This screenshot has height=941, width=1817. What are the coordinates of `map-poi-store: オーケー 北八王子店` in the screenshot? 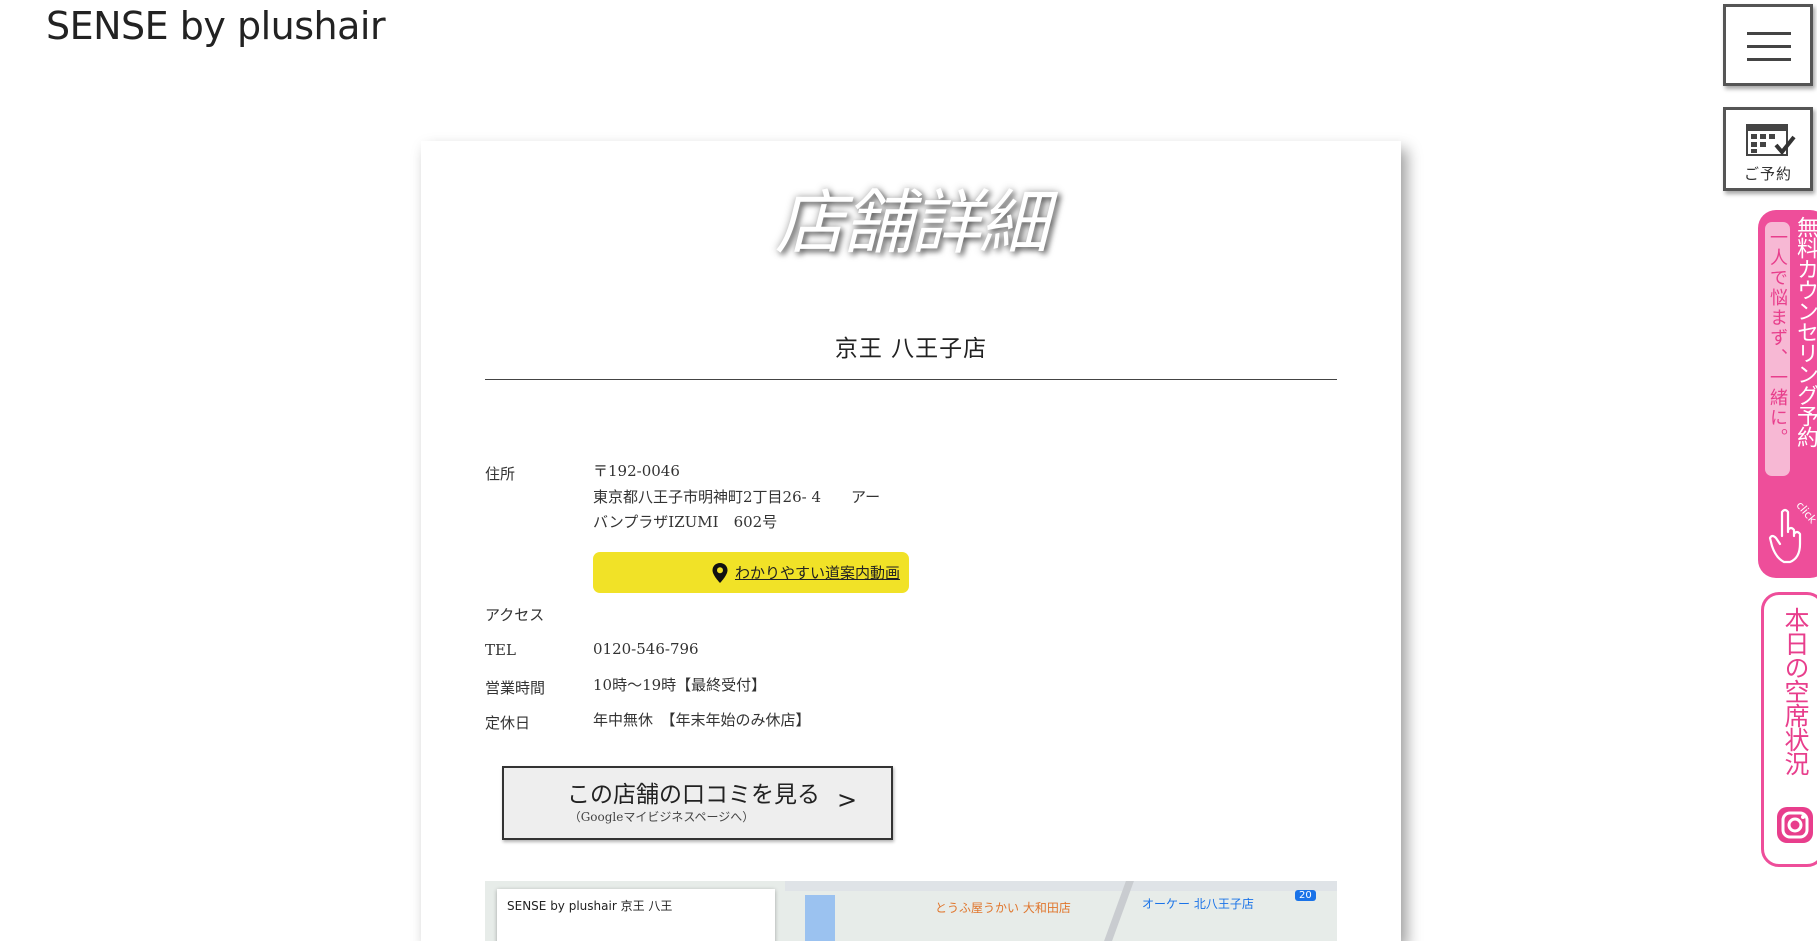 It's located at (1198, 904).